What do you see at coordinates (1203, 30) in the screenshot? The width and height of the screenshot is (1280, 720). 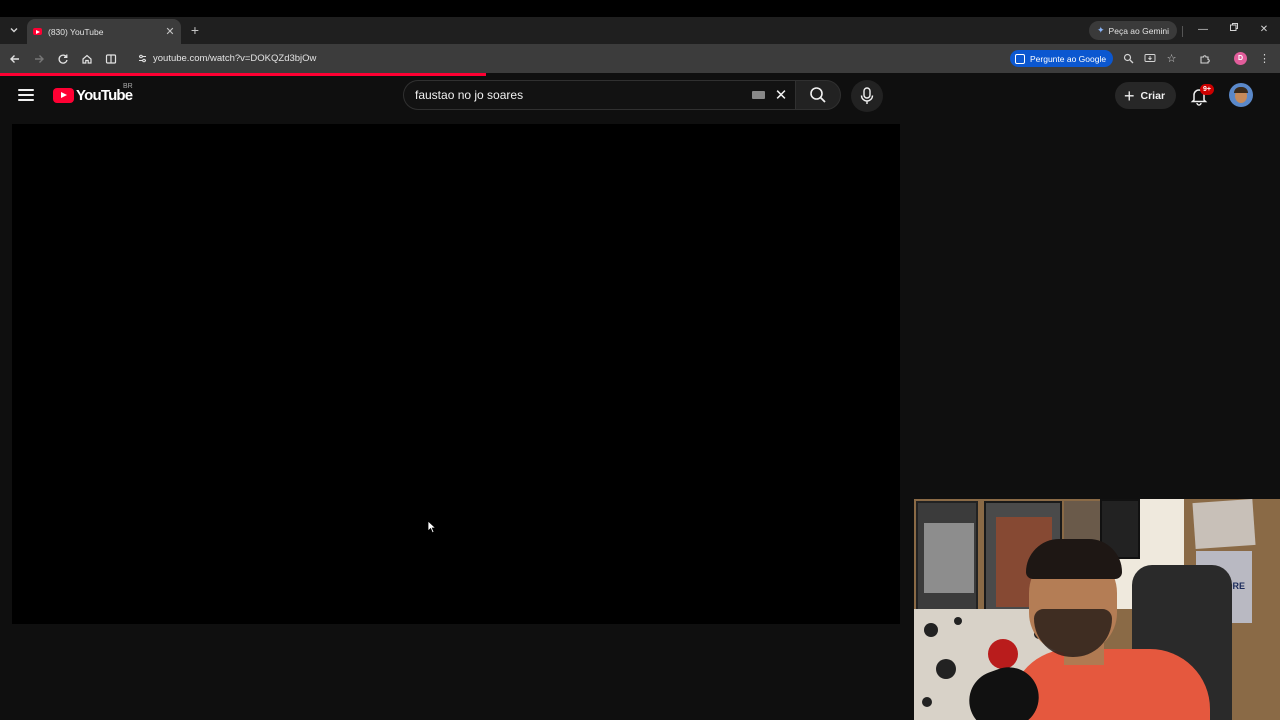 I see `minimize-icon: —` at bounding box center [1203, 30].